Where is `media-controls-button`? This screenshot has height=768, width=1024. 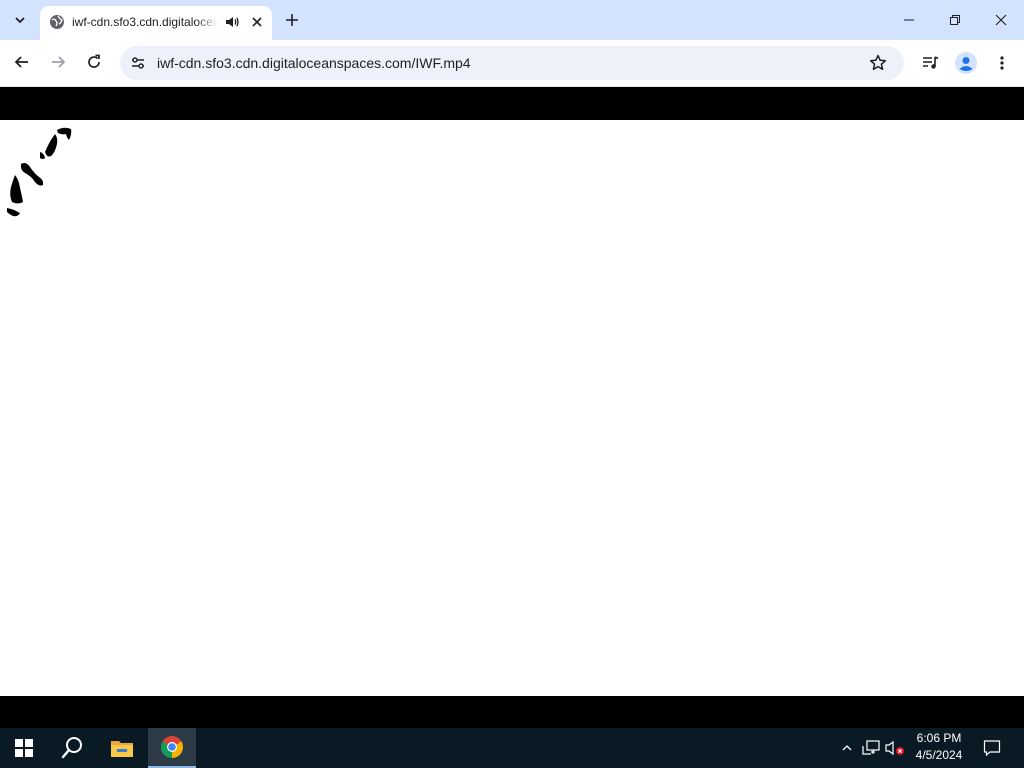
media-controls-button is located at coordinates (930, 63).